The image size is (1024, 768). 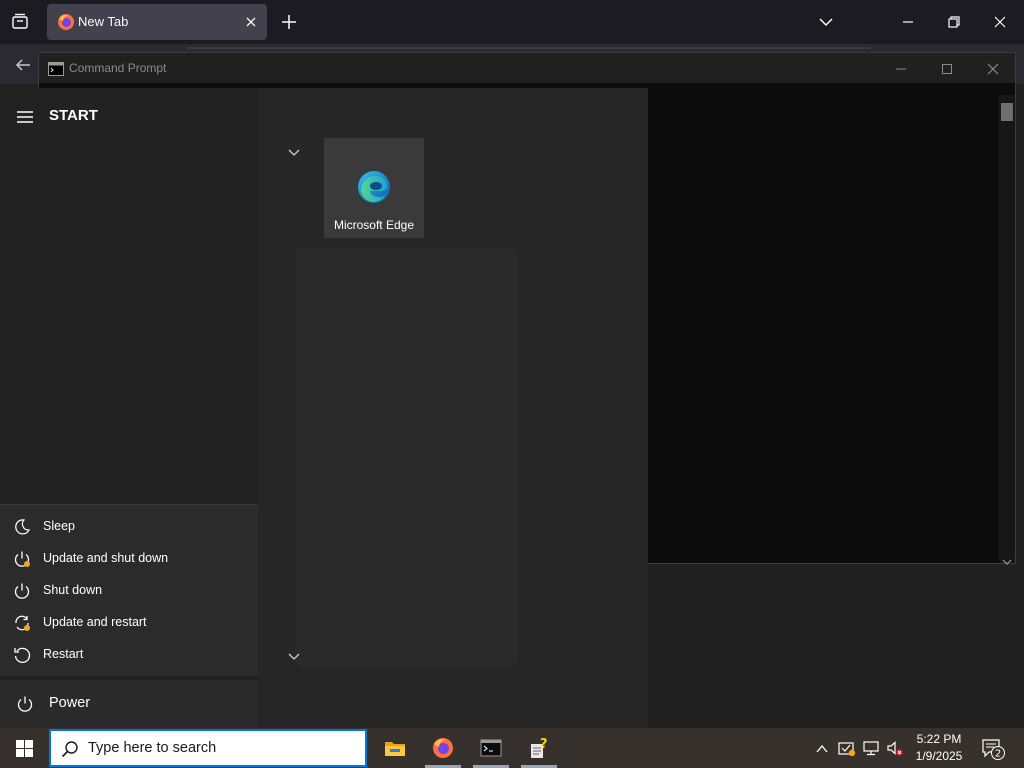 I want to click on clock-time: 5:22 PM, so click(x=939, y=739).